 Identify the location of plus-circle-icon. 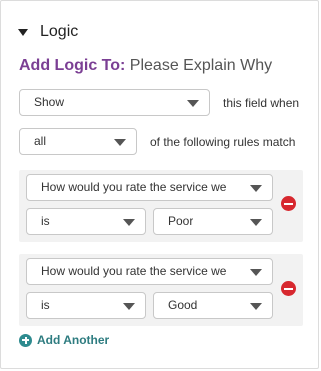
(25, 340).